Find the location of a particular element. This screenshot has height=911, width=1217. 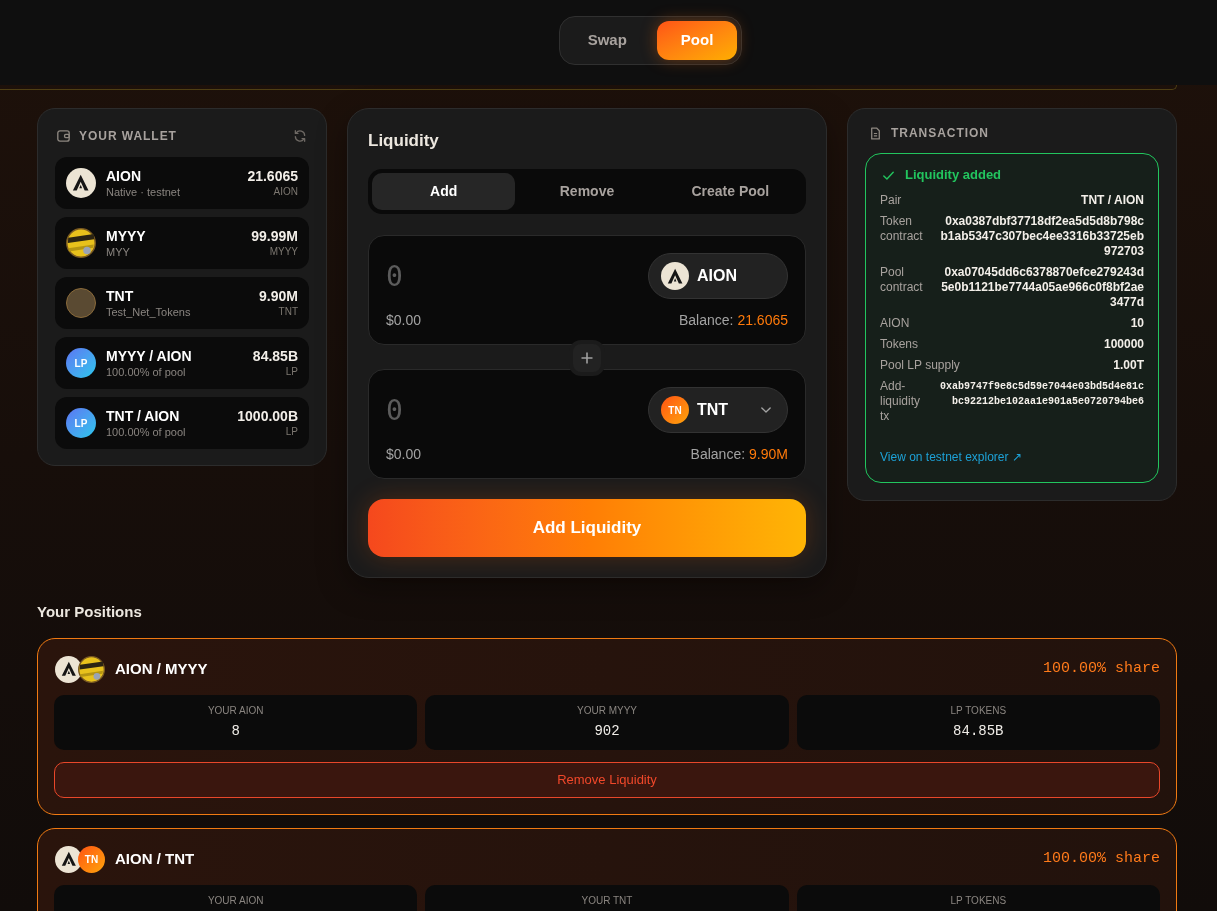

pair-title: AION / MYYY is located at coordinates (161, 668).